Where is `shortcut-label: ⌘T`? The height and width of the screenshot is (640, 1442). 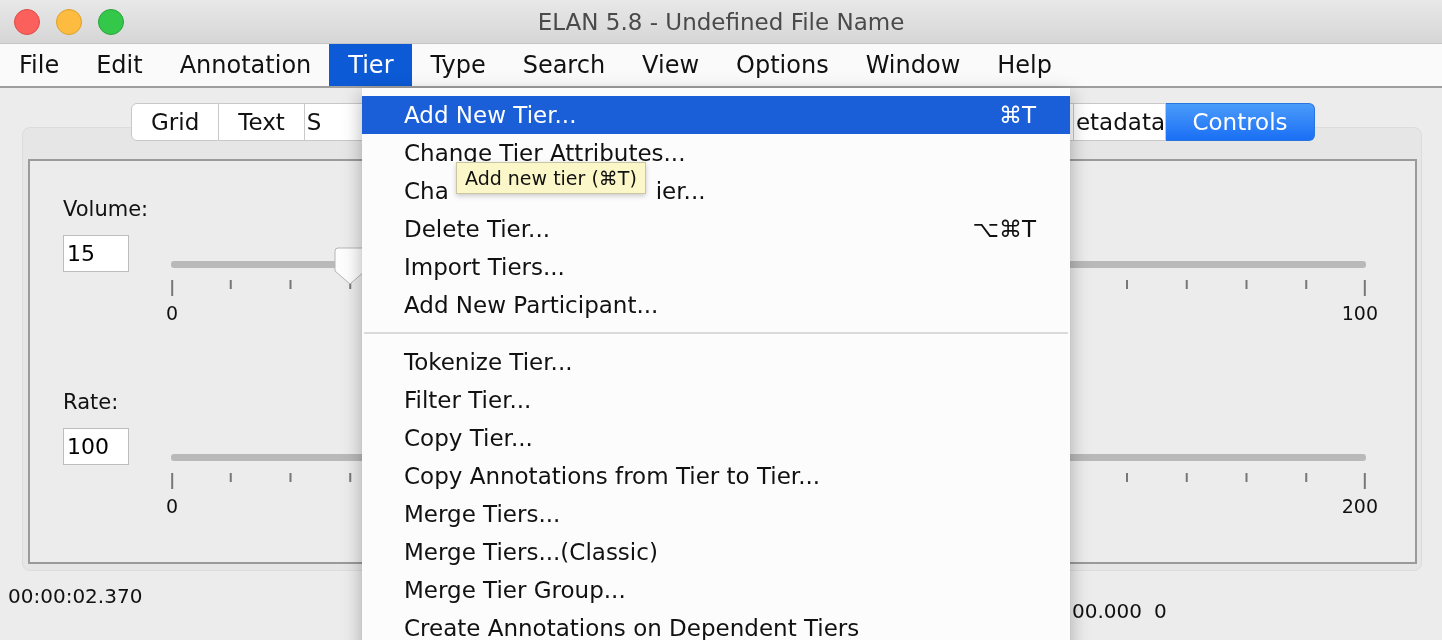
shortcut-label: ⌘T is located at coordinates (1017, 115).